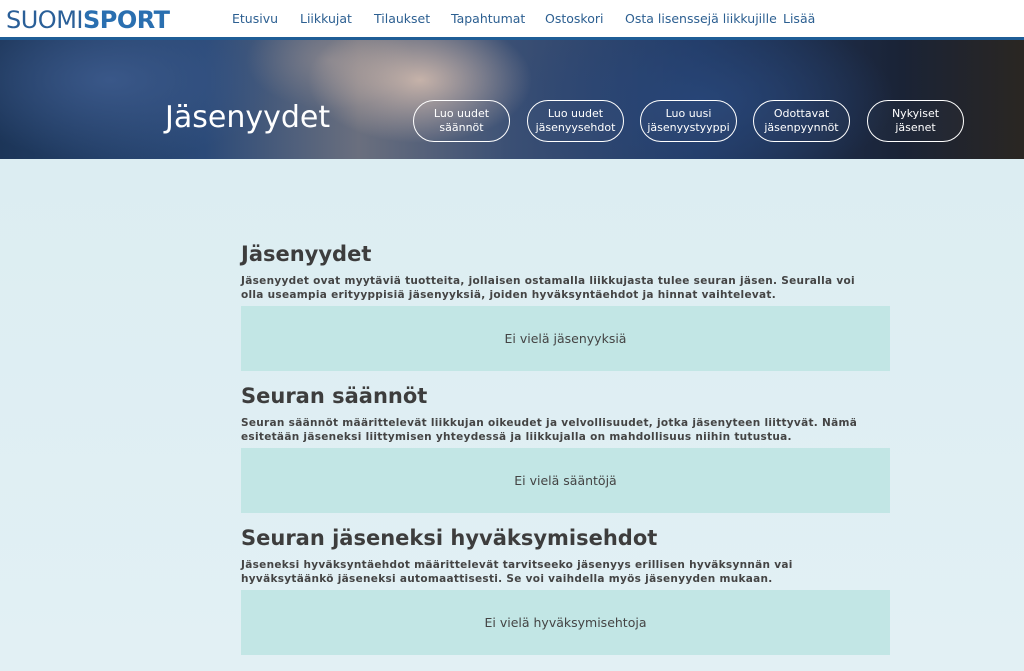  What do you see at coordinates (801, 121) in the screenshot?
I see `pending-requests-button: Odottavat jäsenpyynnöt` at bounding box center [801, 121].